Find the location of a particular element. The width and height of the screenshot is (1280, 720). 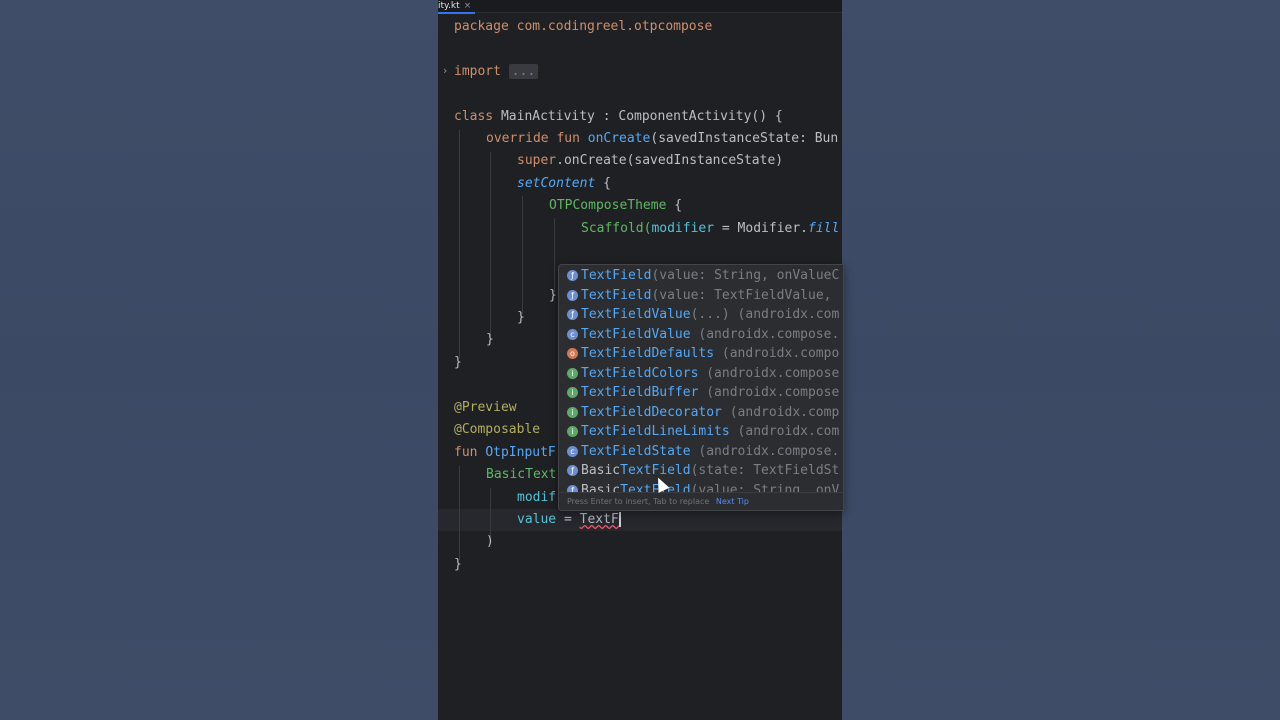

completion-item: ƒ TextField(value: String, onValueC is located at coordinates (701, 276).